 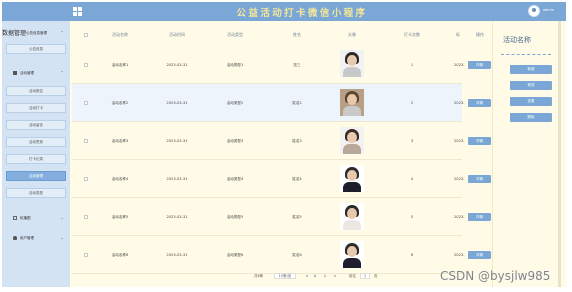 I want to click on delete-button: 删除, so click(x=531, y=117).